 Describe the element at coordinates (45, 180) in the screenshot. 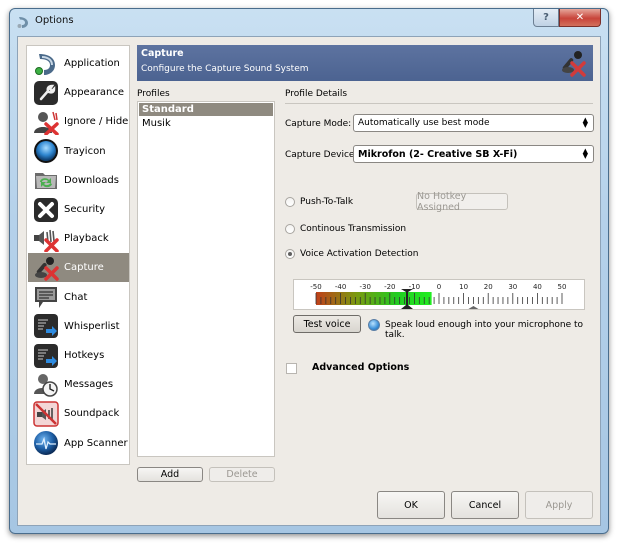

I see `folder-sync-icon` at that location.